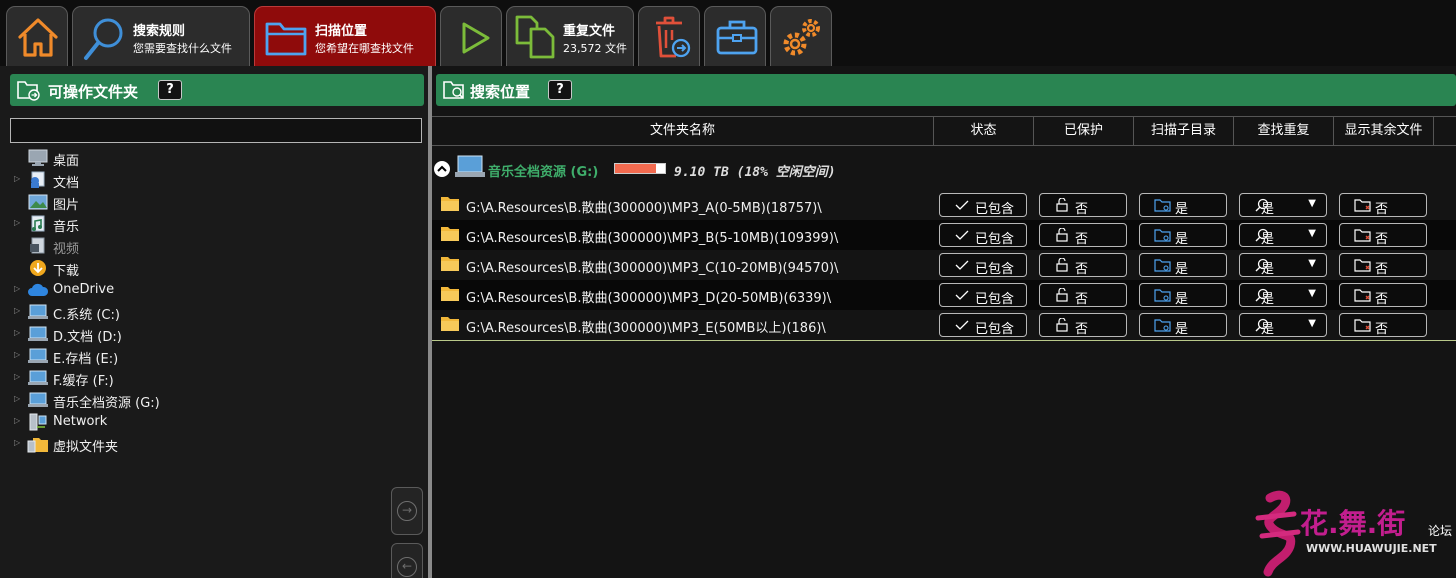 This screenshot has height=578, width=1456. Describe the element at coordinates (161, 36) in the screenshot. I see `tab-search-rules: 搜索规则 您需要查找什么文件` at that location.